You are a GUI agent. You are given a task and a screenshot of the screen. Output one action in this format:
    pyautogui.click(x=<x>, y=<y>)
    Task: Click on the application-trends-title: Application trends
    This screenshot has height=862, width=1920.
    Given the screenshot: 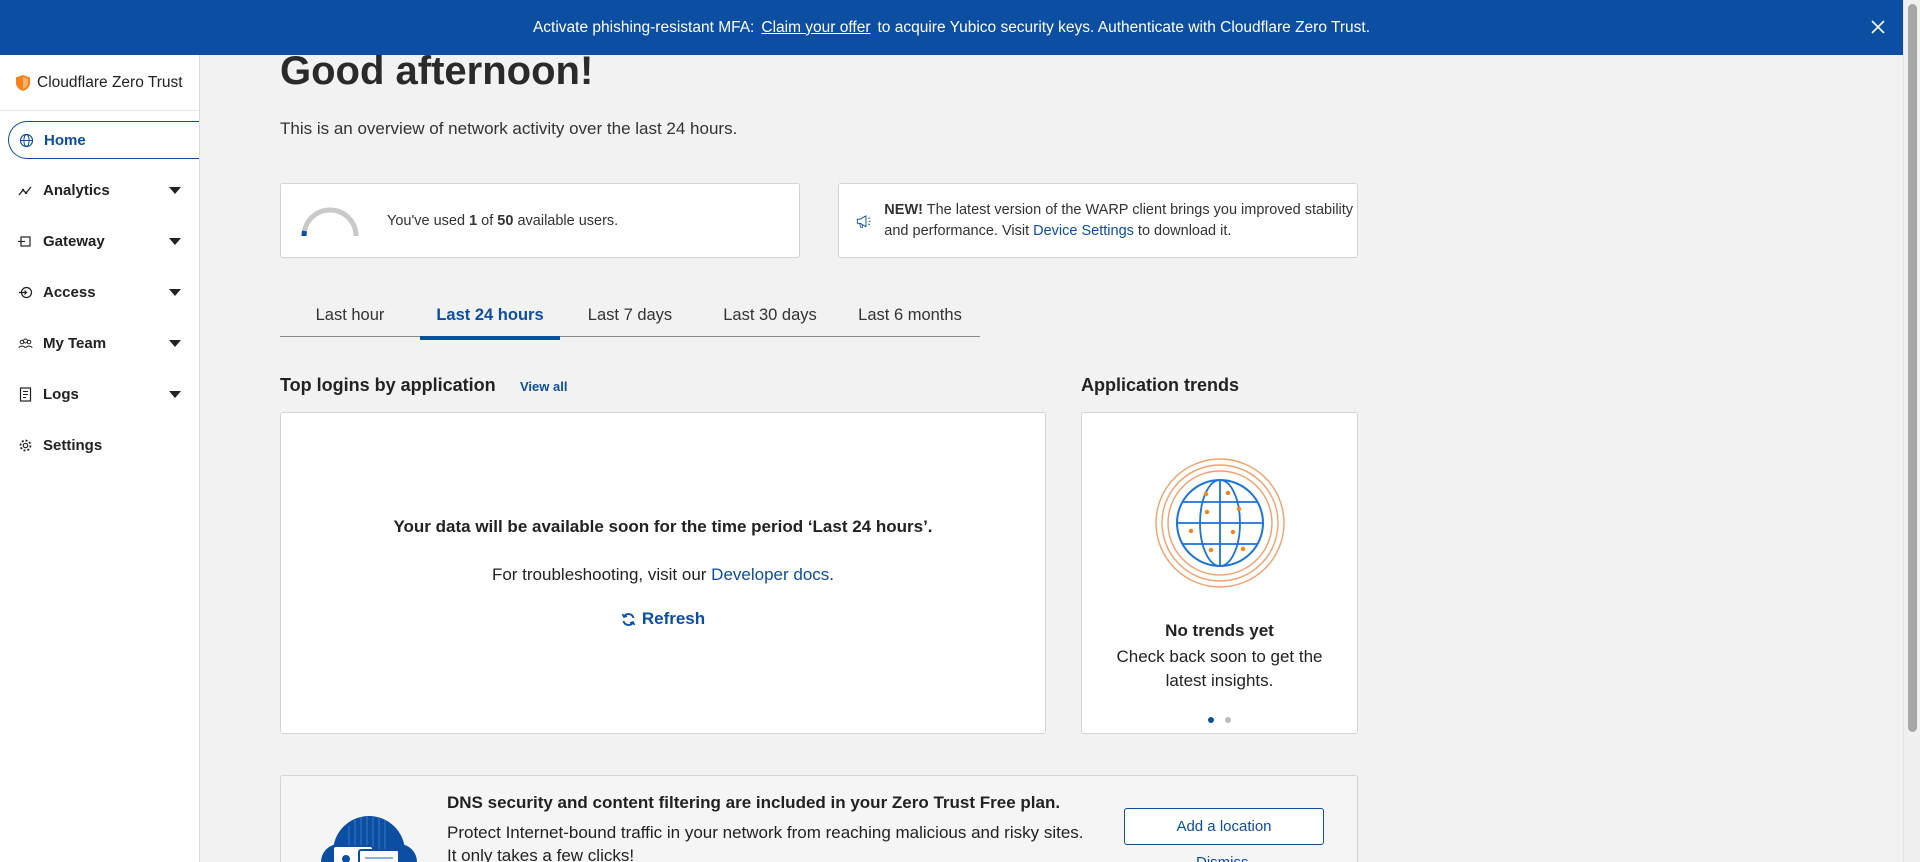 What is the action you would take?
    pyautogui.click(x=1160, y=385)
    